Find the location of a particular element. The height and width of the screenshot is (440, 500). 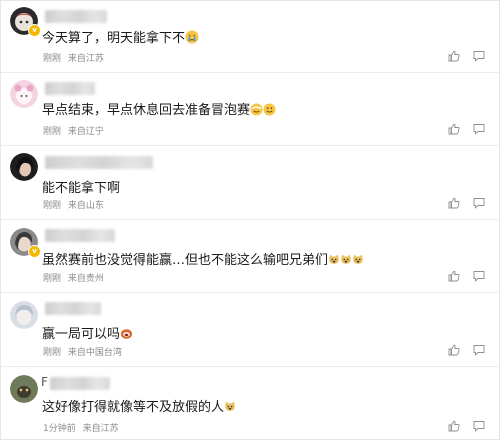

comment-text-body: 虽然赛前也没觉得能赢…但也不能这么输吧兄弟们 is located at coordinates (185, 260).